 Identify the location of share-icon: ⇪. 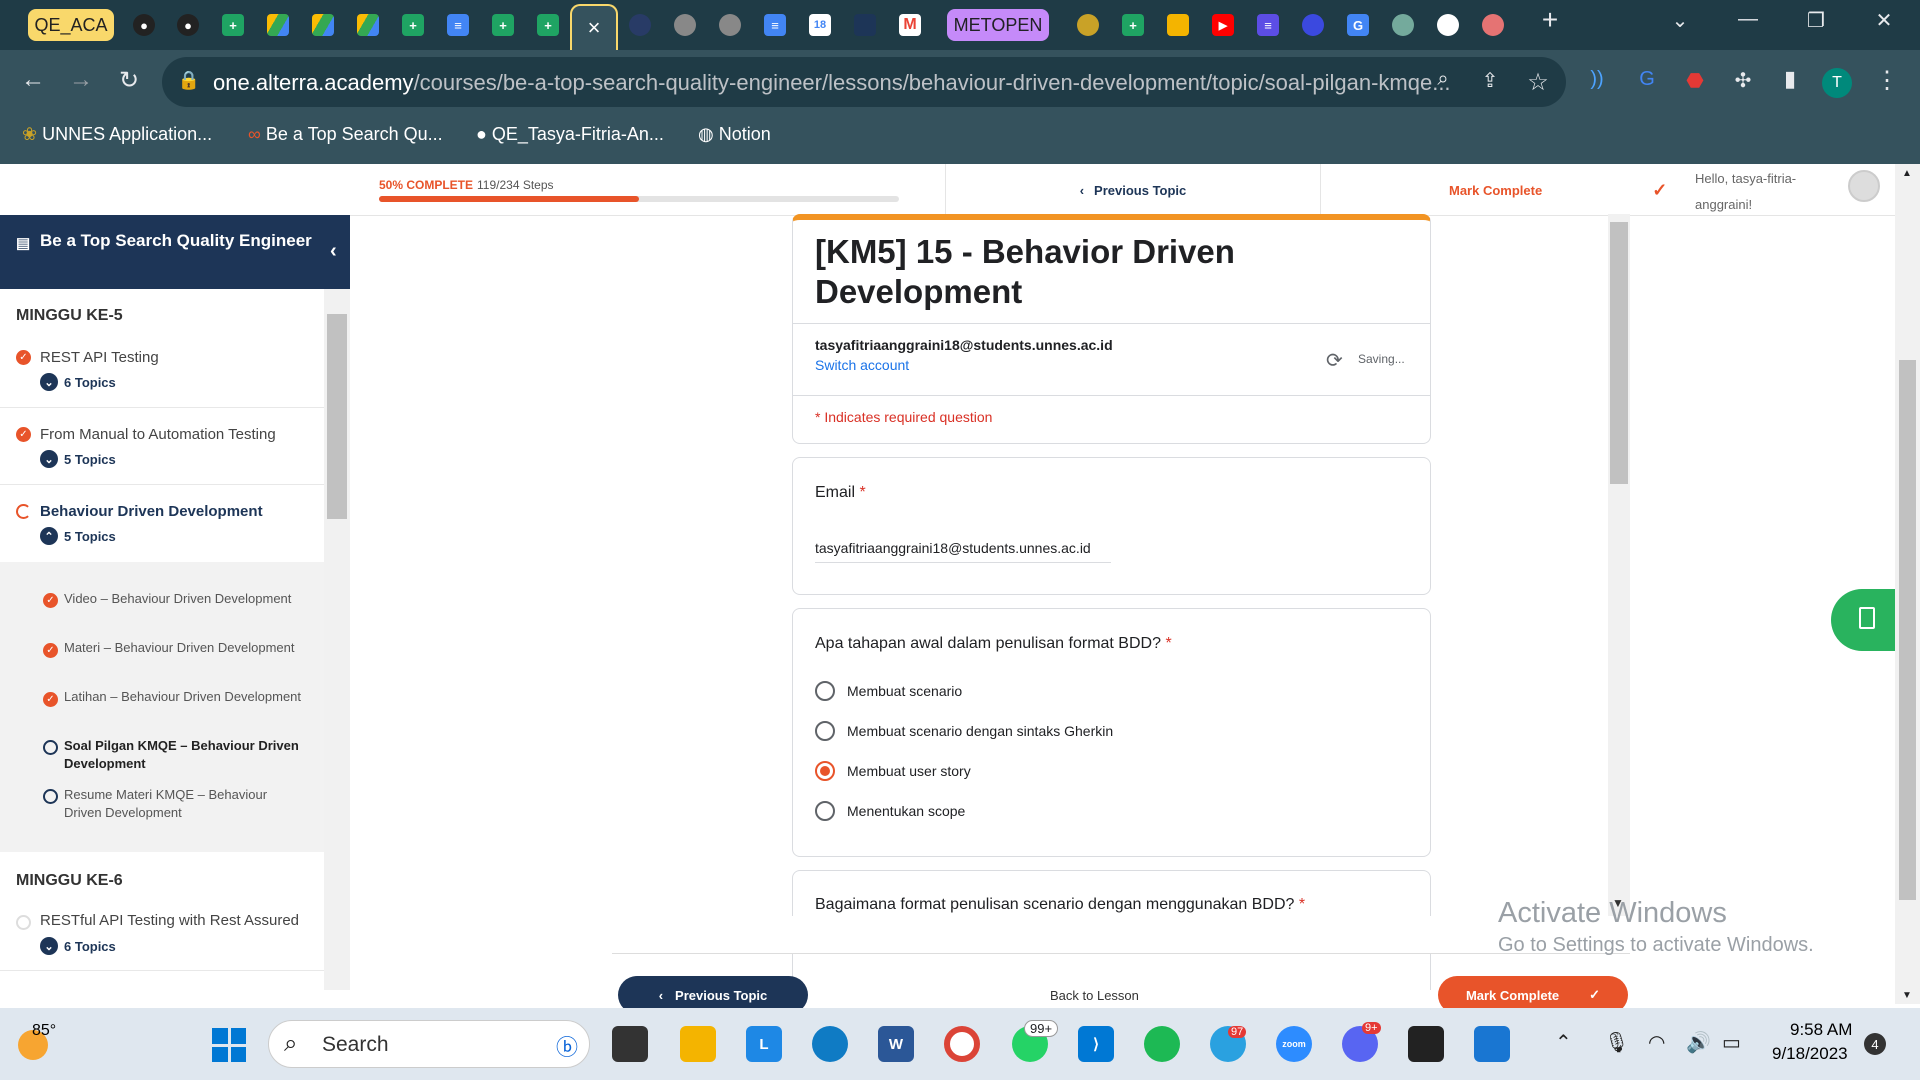
(1490, 80).